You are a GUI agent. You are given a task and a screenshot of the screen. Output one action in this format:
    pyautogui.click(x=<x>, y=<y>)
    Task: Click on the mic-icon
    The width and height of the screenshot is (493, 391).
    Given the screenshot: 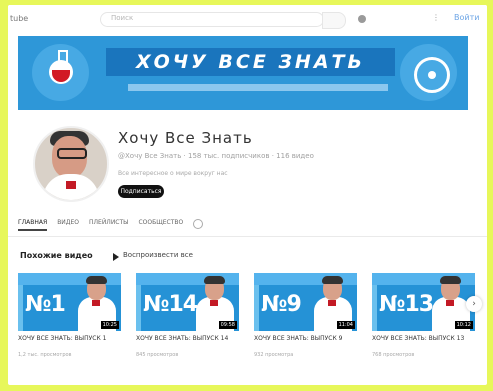 What is the action you would take?
    pyautogui.click(x=362, y=19)
    